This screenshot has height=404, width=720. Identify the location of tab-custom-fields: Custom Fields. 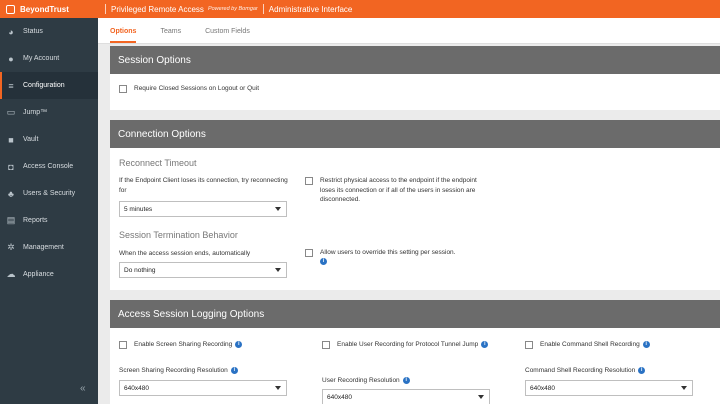
(227, 35).